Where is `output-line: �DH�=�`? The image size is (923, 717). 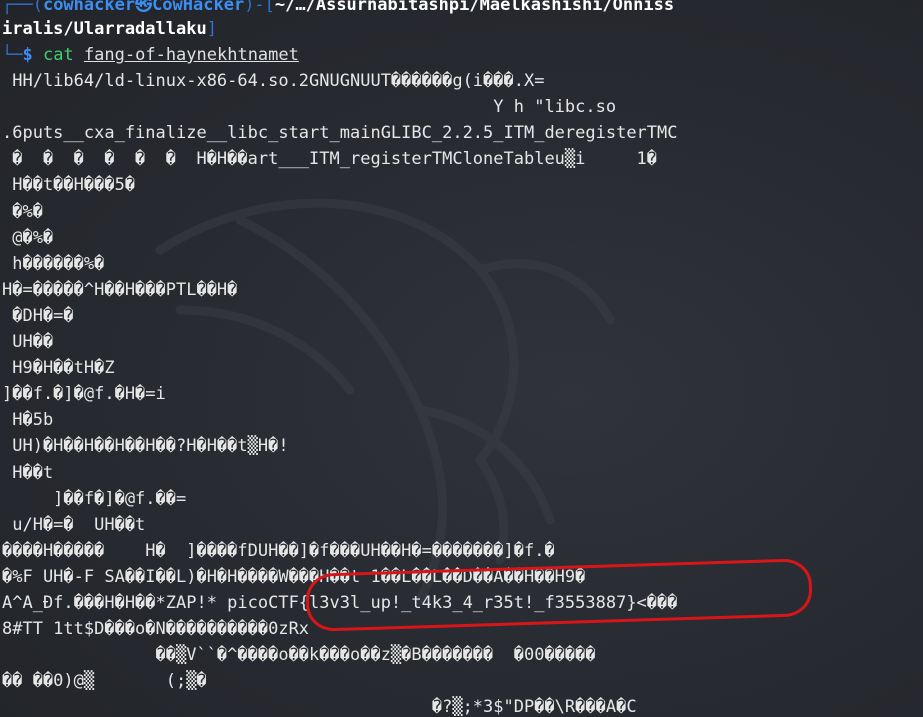
output-line: �DH�=� is located at coordinates (38, 315).